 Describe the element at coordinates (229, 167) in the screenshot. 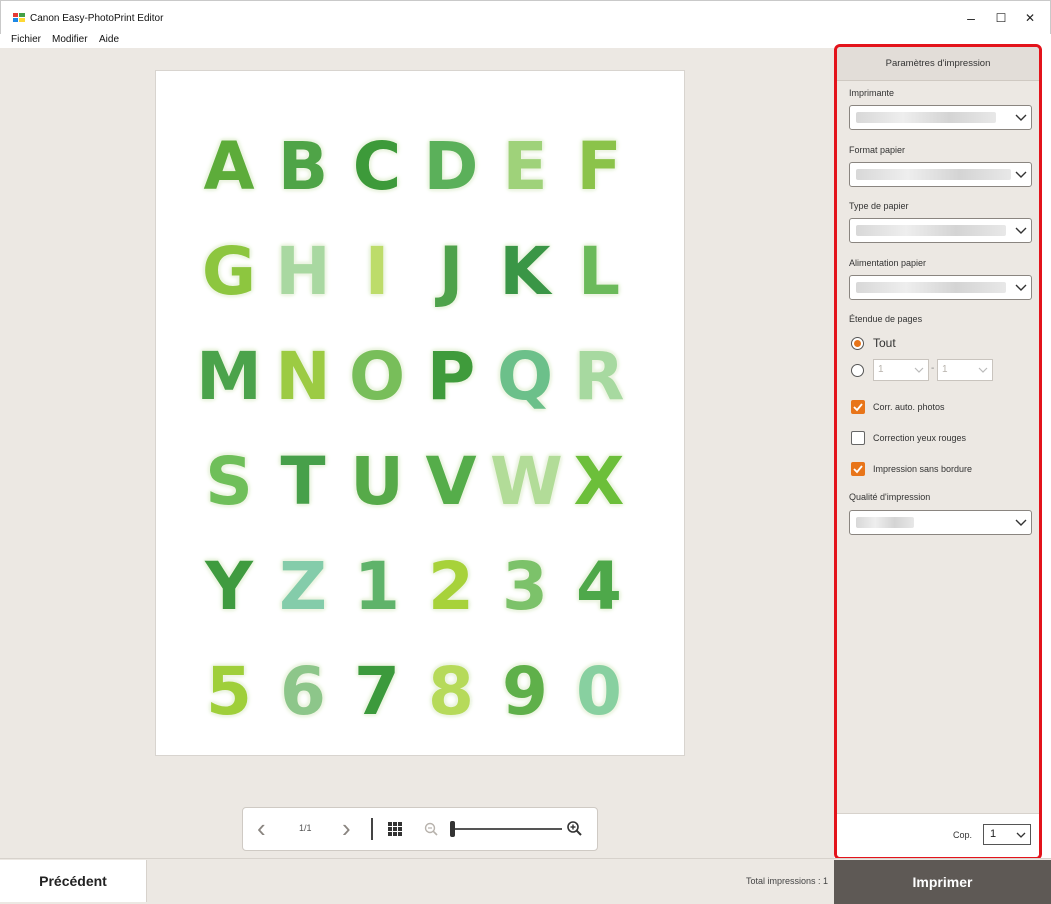

I see `letter-sticker-a: A` at that location.